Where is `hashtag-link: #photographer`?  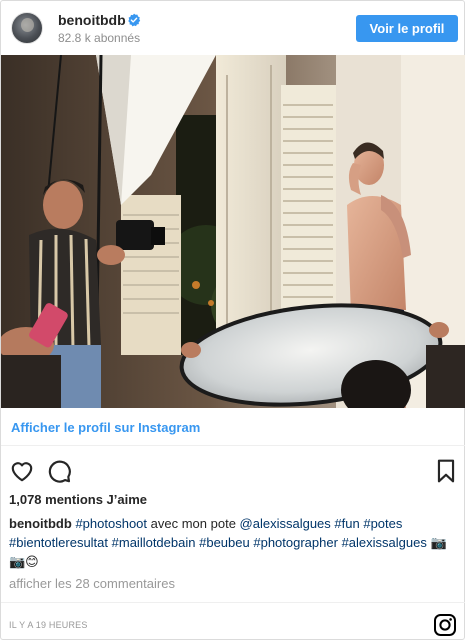 hashtag-link: #photographer is located at coordinates (295, 542).